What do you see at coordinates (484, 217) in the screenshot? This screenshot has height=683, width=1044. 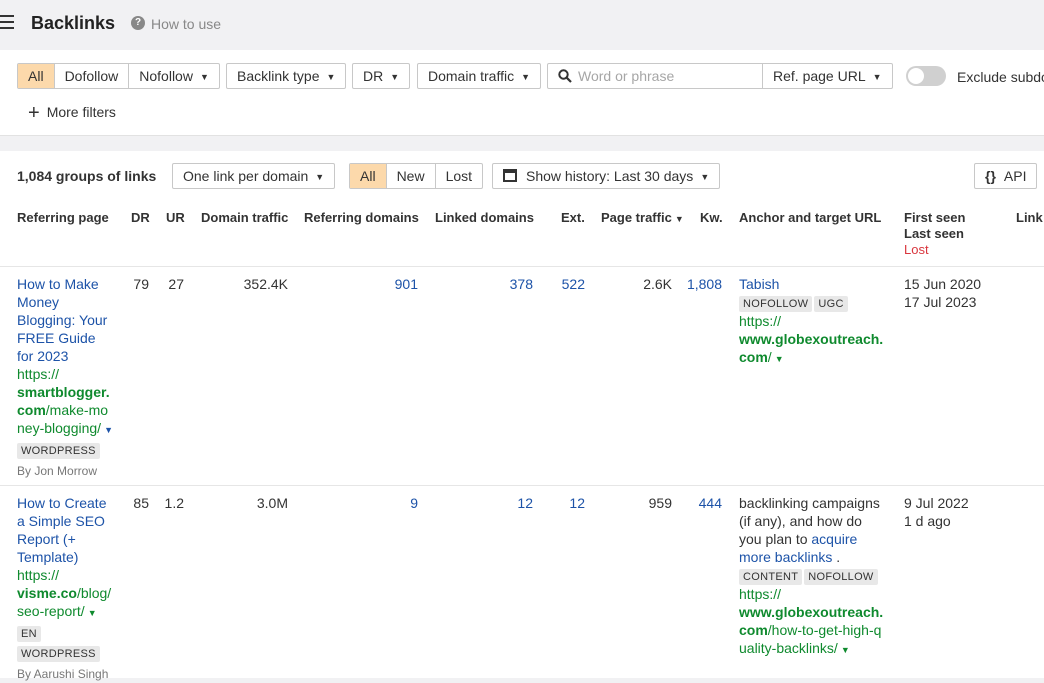 I see `col-linked-domains: Linked domains` at bounding box center [484, 217].